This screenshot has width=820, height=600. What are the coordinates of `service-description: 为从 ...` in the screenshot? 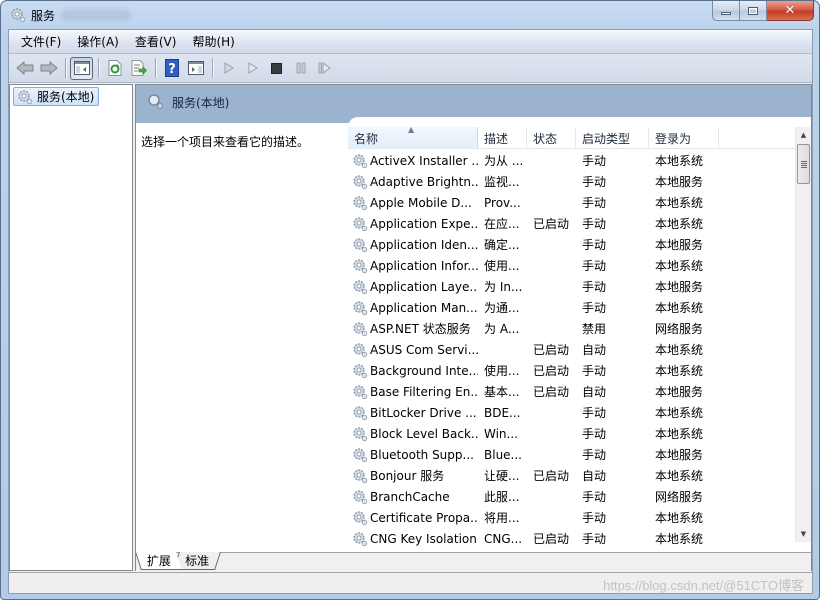 It's located at (504, 161).